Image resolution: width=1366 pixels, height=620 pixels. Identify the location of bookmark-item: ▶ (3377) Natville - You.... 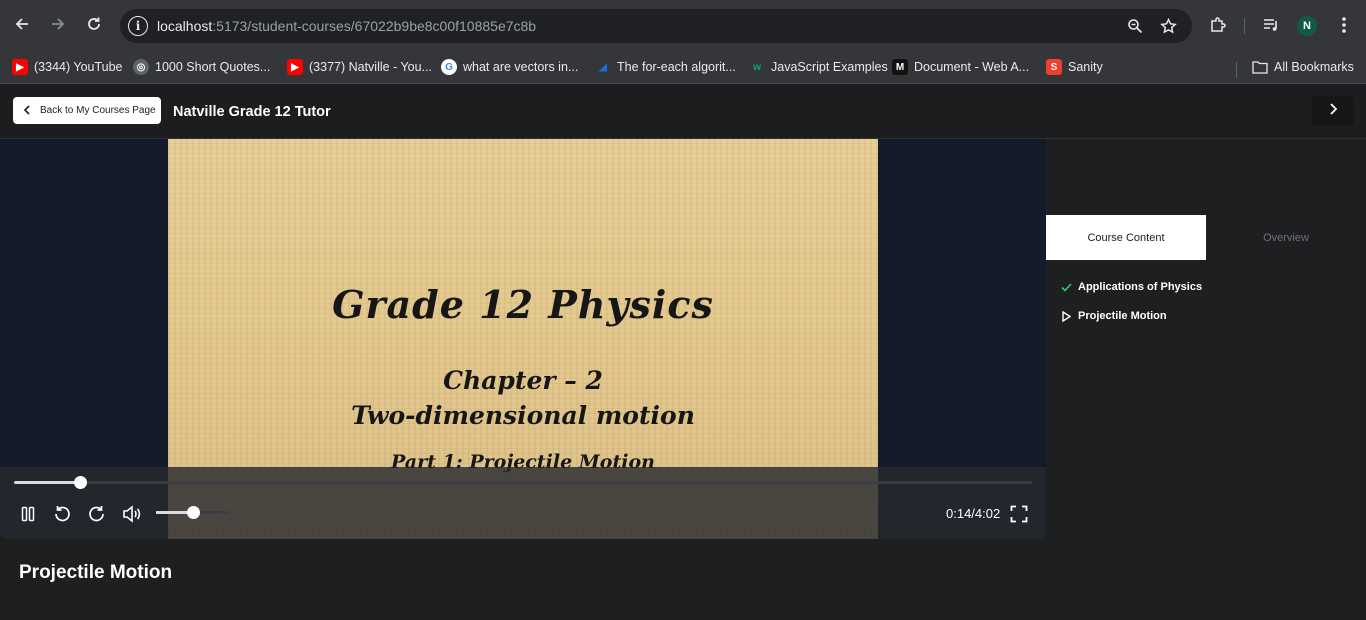
(359, 67).